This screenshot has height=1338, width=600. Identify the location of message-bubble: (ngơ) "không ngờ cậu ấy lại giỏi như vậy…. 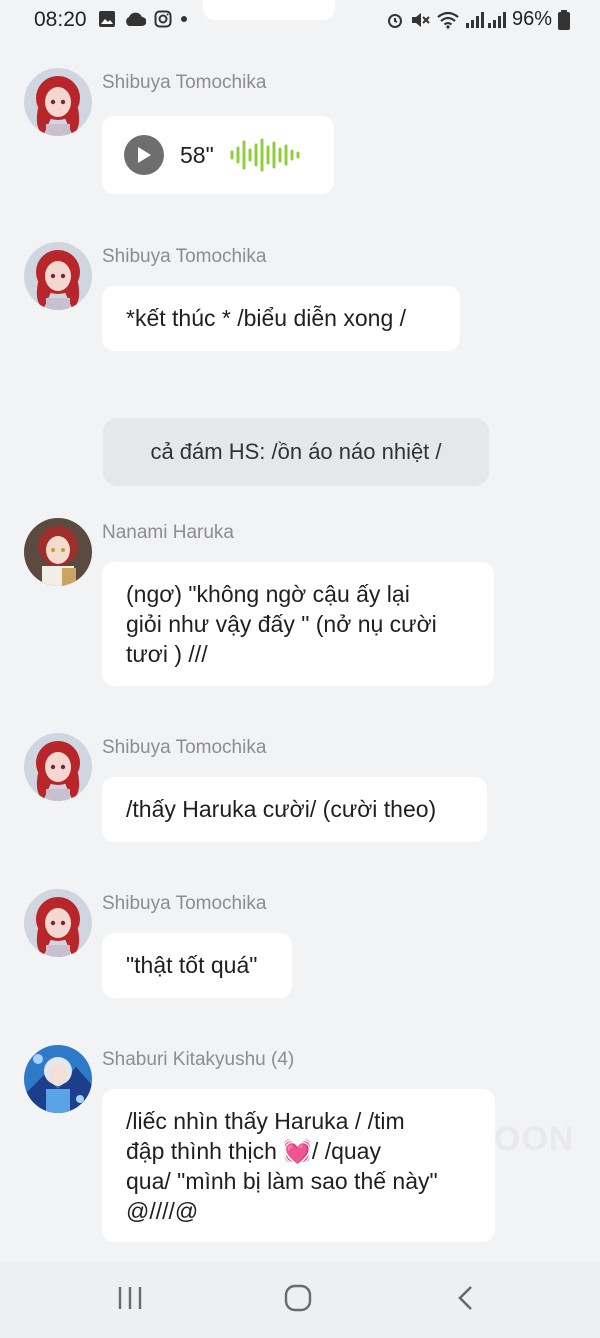
(298, 624).